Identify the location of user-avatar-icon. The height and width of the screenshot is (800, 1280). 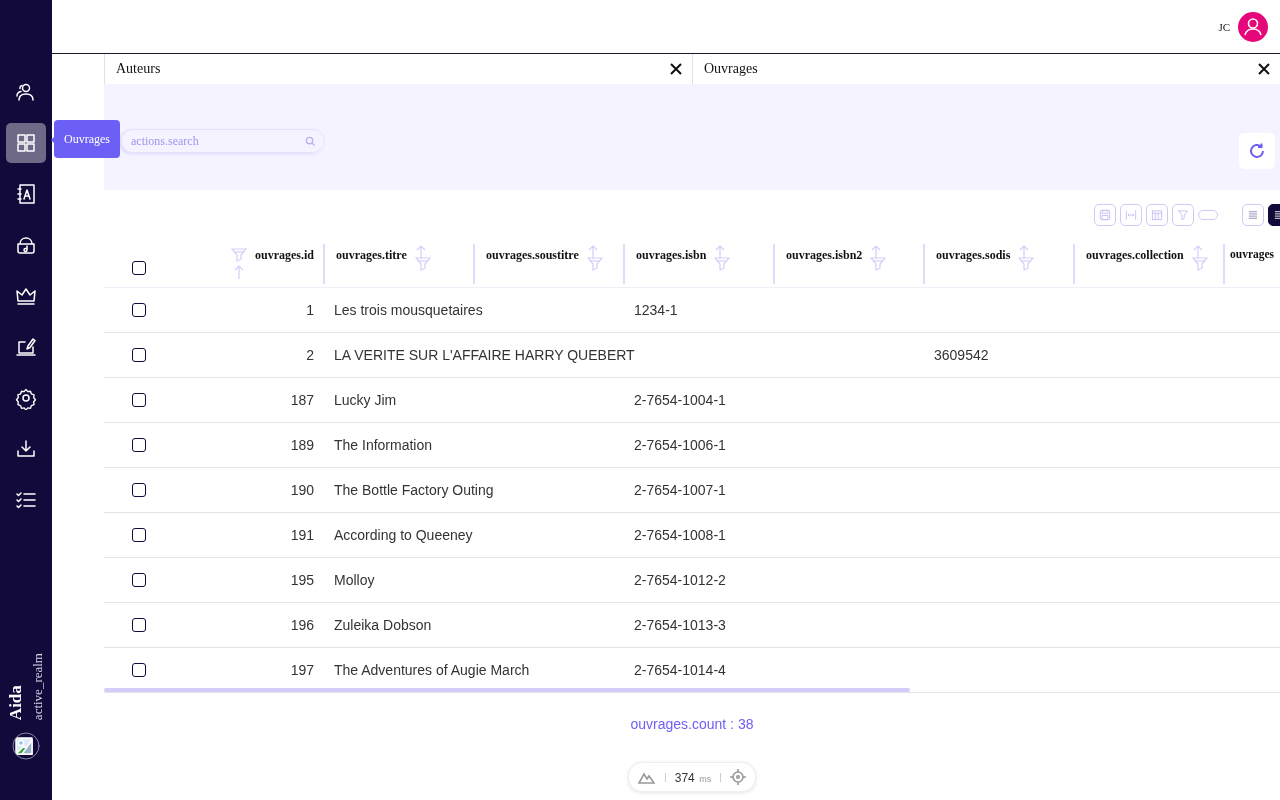
(1253, 26).